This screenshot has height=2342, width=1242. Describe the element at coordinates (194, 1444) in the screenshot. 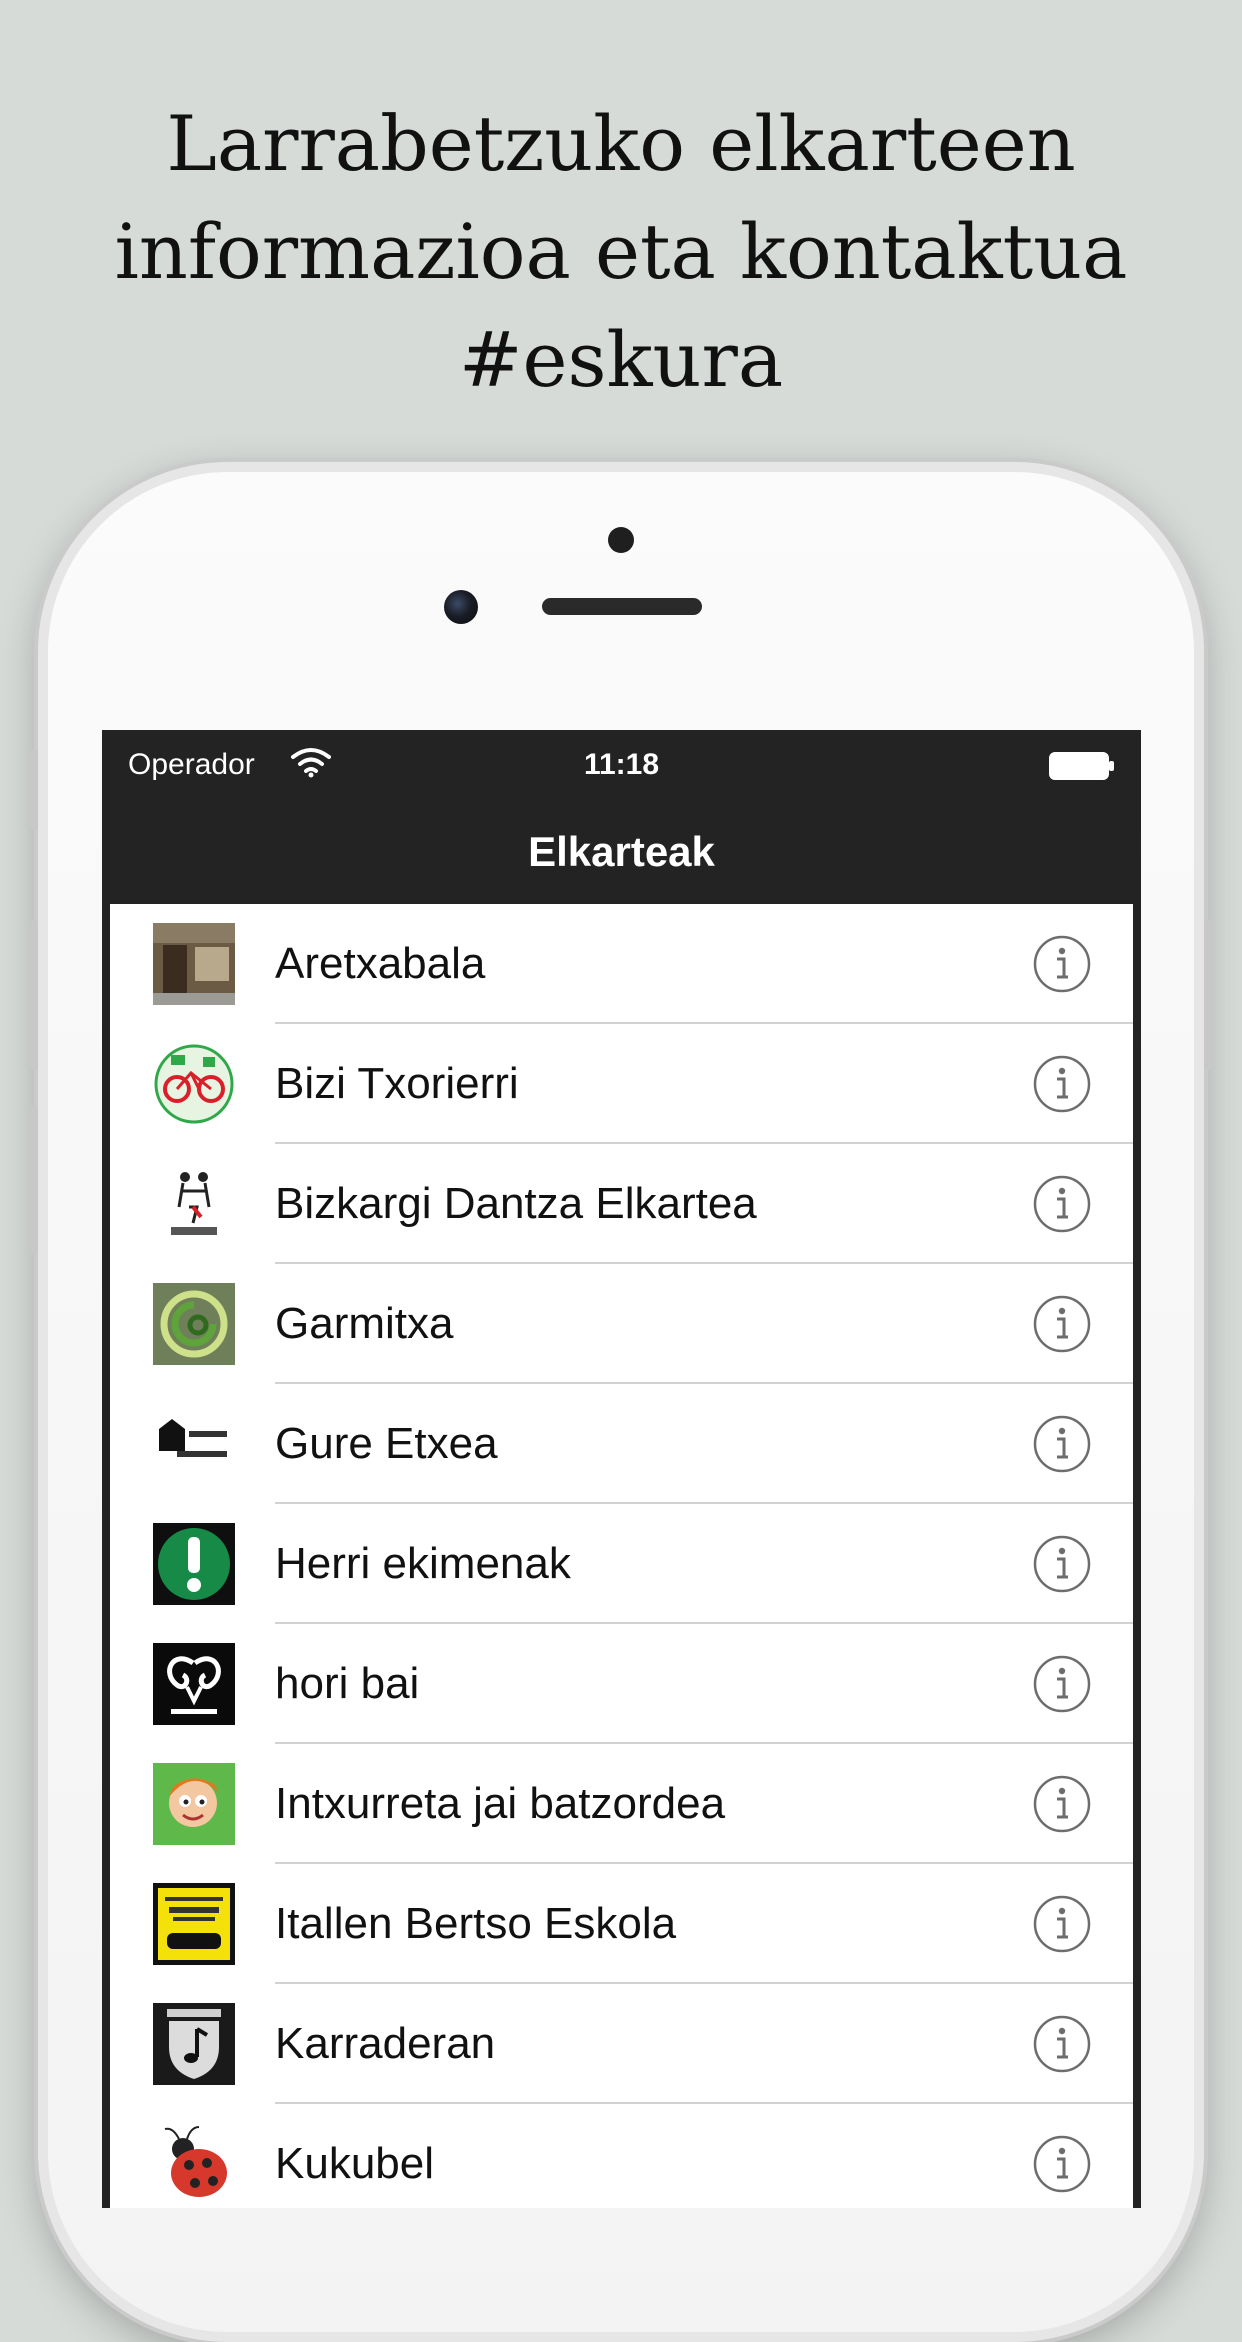

I see `gure-etxea-logo-thumbnail` at that location.